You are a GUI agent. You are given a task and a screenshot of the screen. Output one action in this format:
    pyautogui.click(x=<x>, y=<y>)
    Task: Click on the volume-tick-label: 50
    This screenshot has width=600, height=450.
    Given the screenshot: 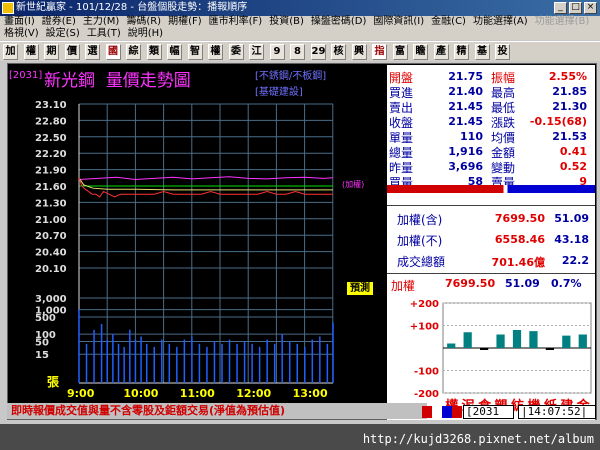 What is the action you would take?
    pyautogui.click(x=42, y=342)
    